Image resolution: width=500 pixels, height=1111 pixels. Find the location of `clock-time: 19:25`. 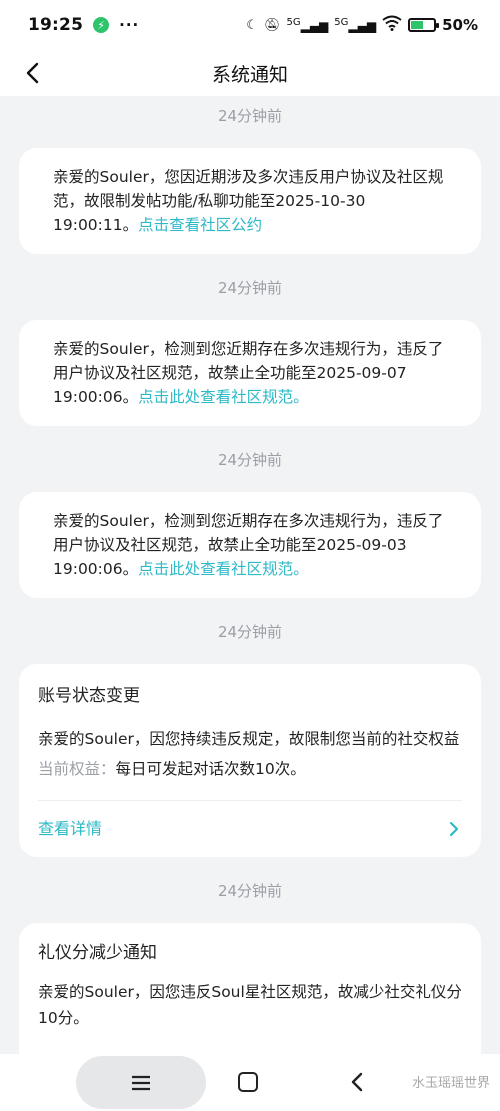

clock-time: 19:25 is located at coordinates (56, 25).